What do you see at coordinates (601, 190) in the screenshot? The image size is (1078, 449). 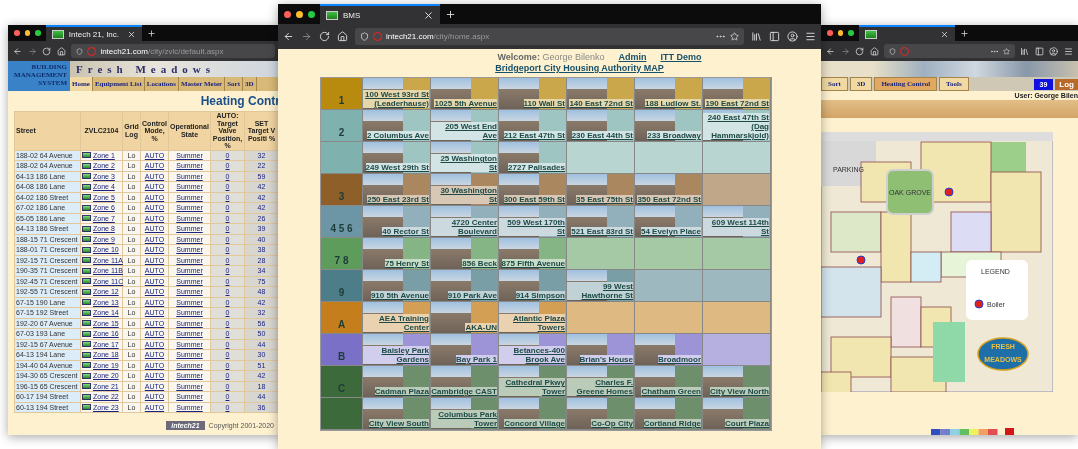 I see `building-tile: 35 East 75th St` at bounding box center [601, 190].